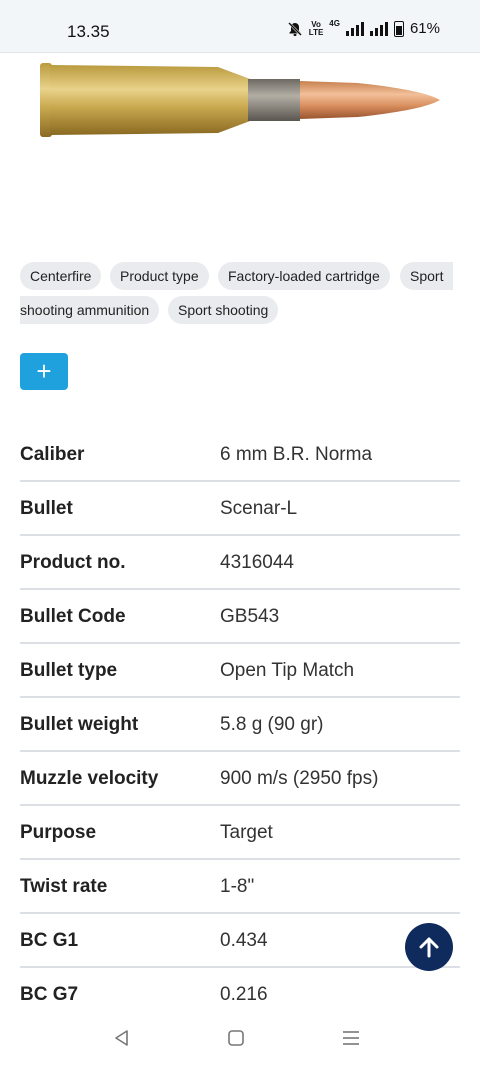 The height and width of the screenshot is (1067, 480). I want to click on spec-value: 4316044, so click(257, 562).